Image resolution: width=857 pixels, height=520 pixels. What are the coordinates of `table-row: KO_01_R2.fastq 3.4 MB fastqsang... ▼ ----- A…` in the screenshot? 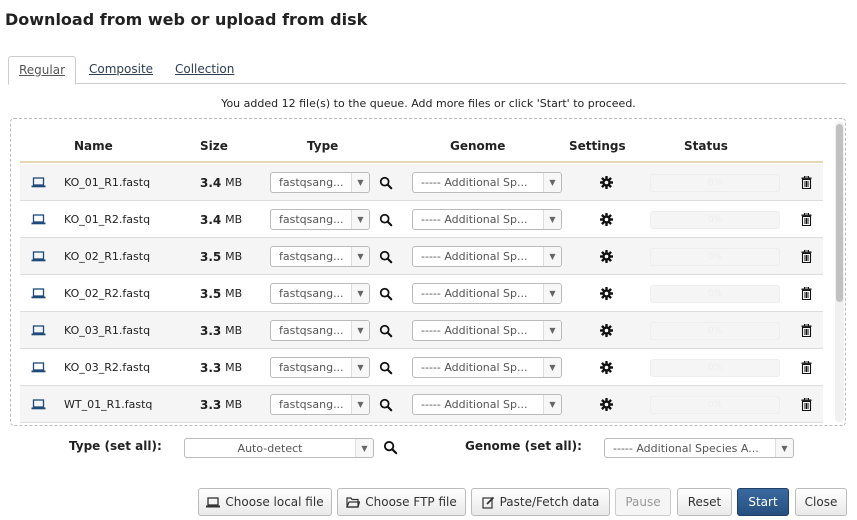 It's located at (421, 219).